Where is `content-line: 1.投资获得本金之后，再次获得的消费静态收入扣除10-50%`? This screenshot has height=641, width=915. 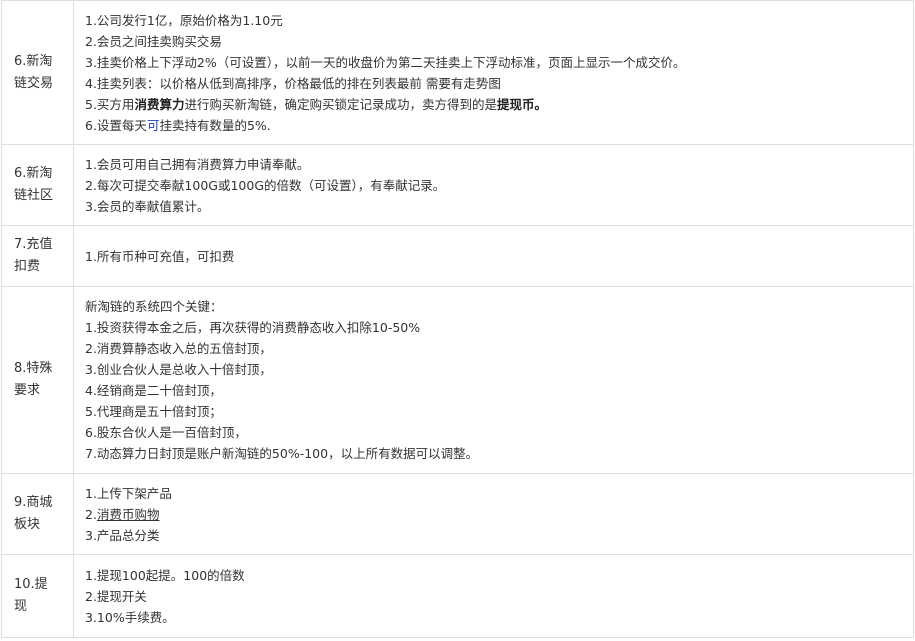 content-line: 1.投资获得本金之后，再次获得的消费静态收入扣除10-50% is located at coordinates (253, 327).